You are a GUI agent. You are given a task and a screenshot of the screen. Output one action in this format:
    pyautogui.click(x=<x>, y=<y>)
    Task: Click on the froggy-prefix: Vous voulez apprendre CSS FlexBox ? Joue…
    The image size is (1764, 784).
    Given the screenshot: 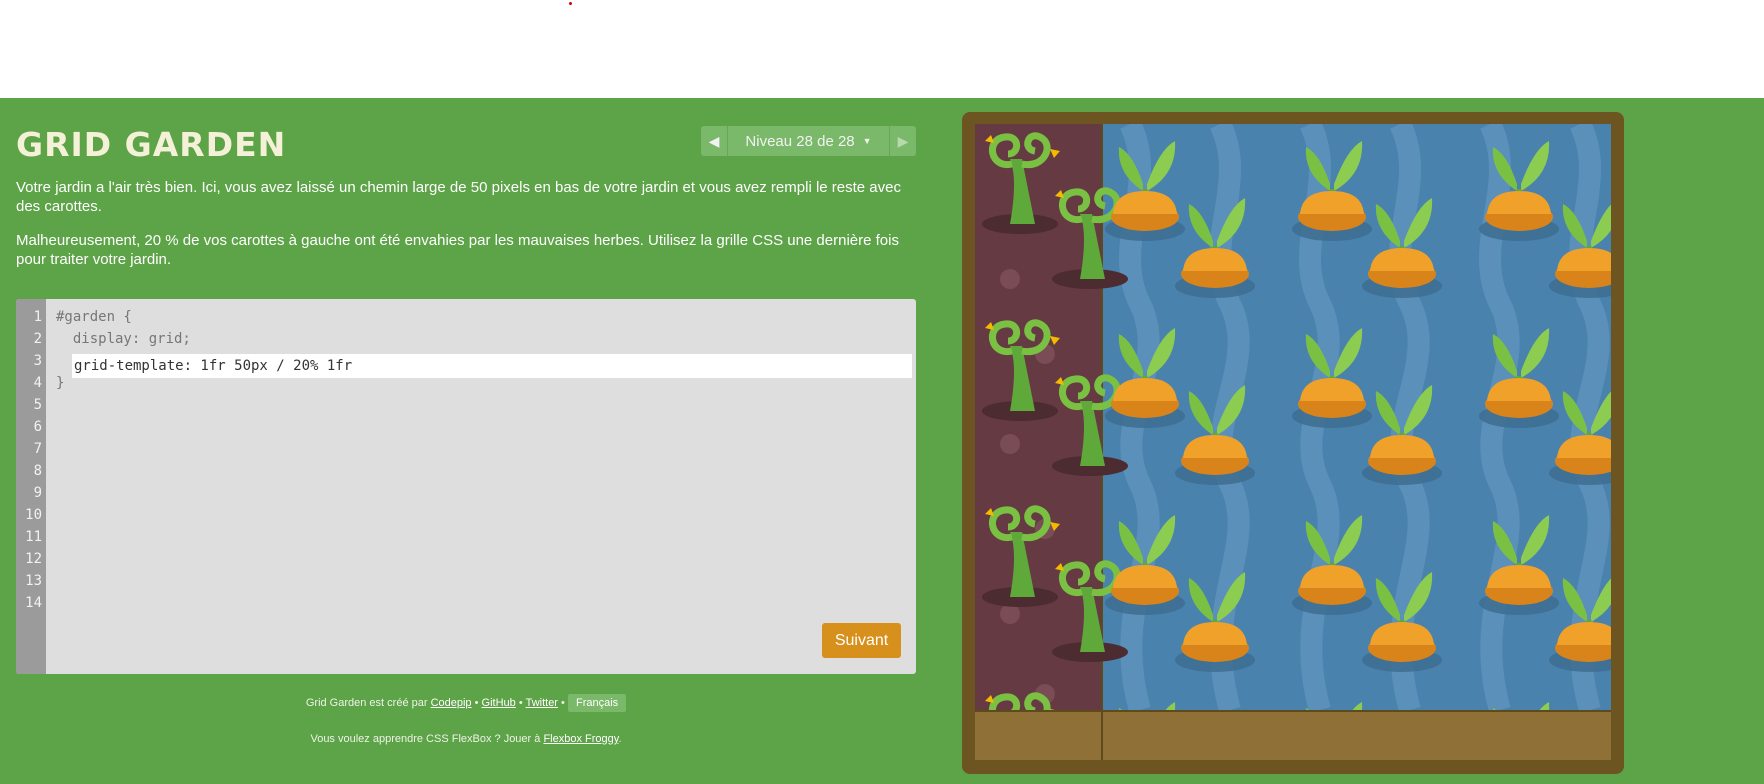 What is the action you would take?
    pyautogui.click(x=425, y=739)
    